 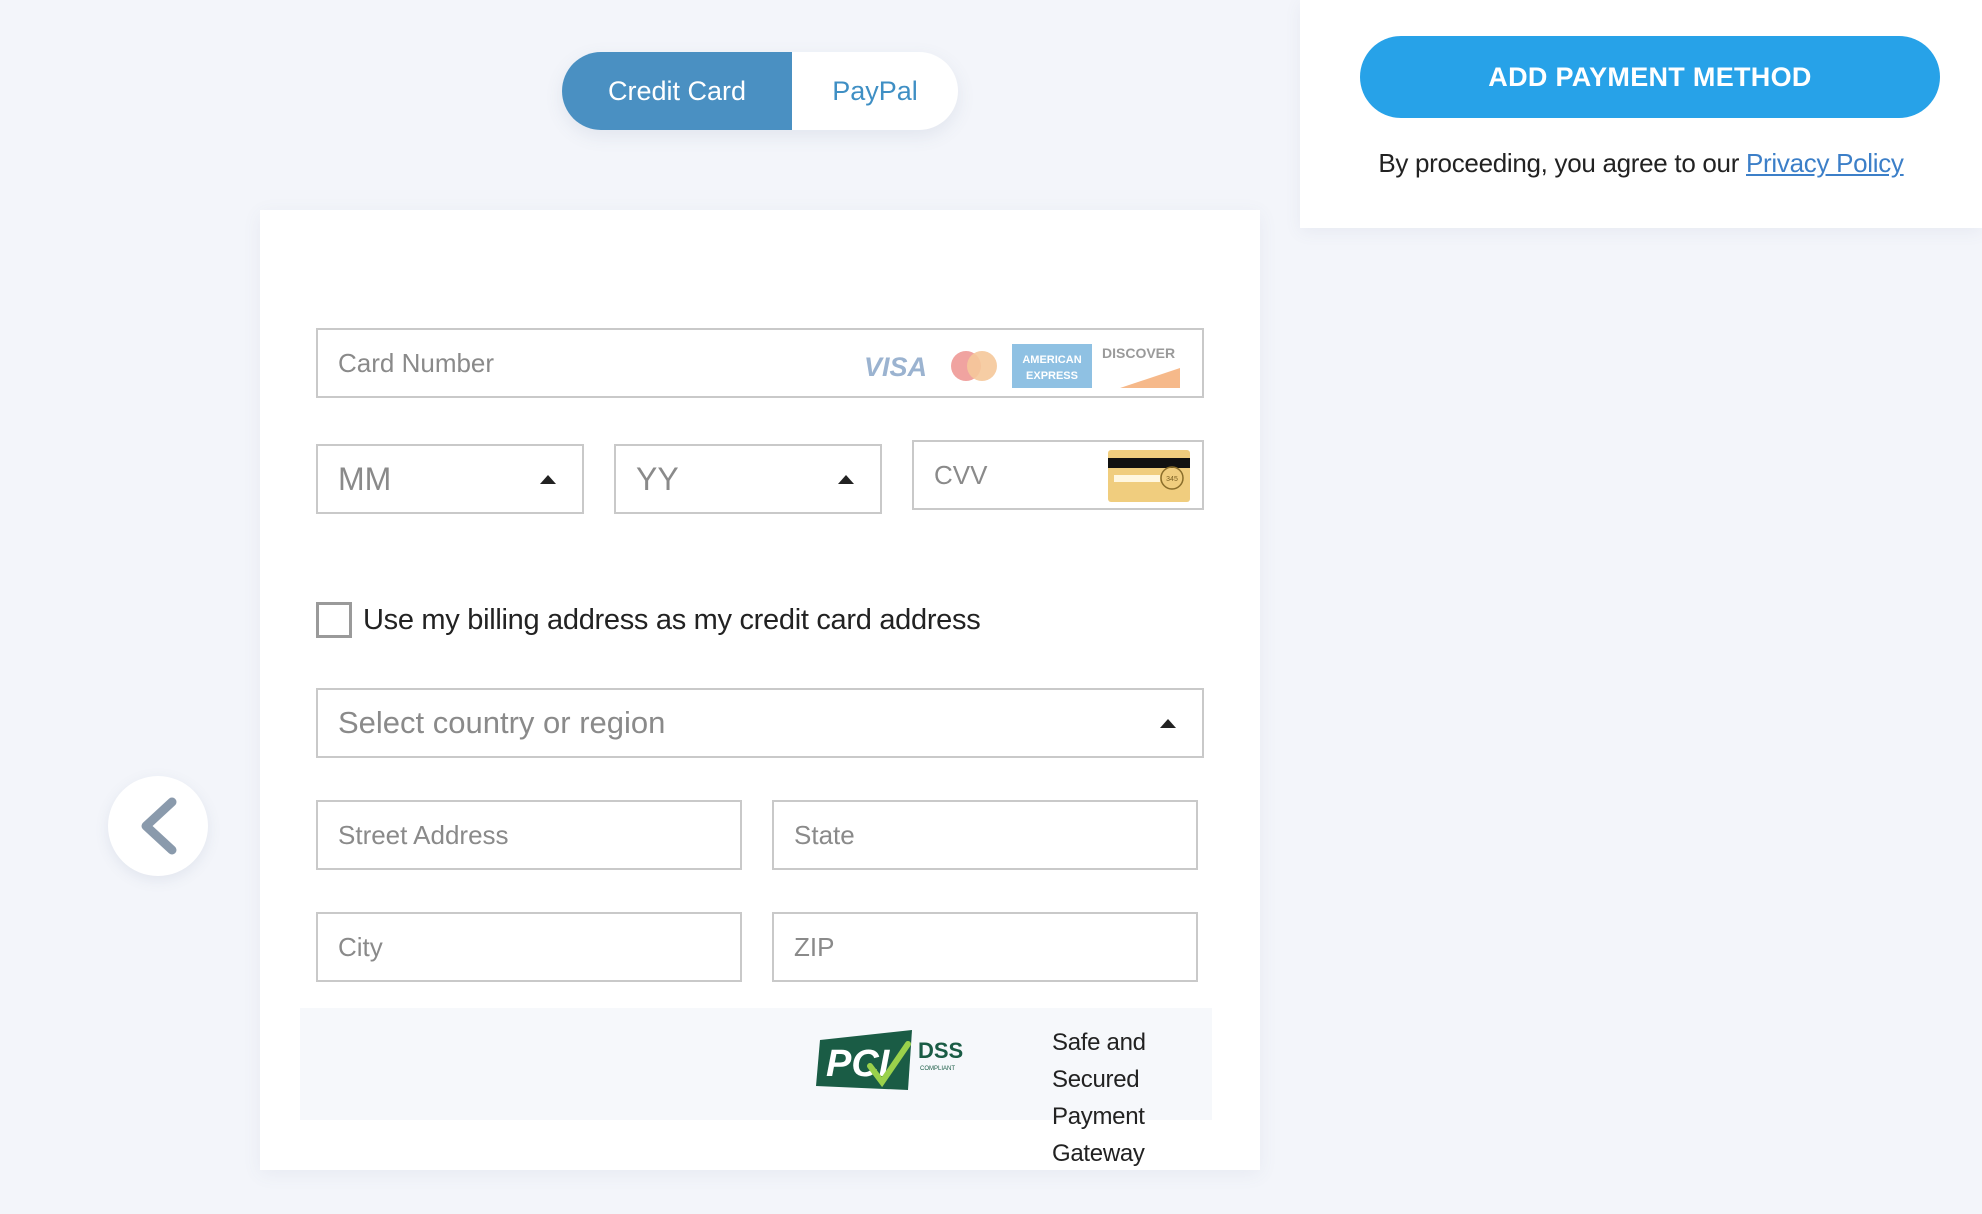 I want to click on expiry-month-select: MM, so click(x=450, y=479).